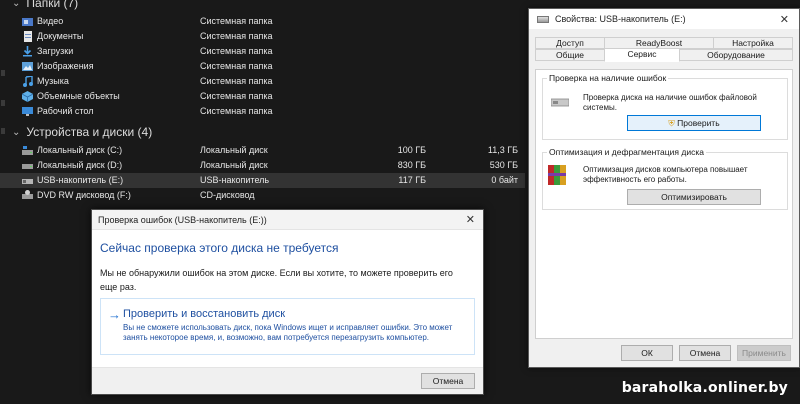 This screenshot has width=800, height=404. Describe the element at coordinates (504, 180) in the screenshot. I see `drive-free-space: 0 байт` at that location.